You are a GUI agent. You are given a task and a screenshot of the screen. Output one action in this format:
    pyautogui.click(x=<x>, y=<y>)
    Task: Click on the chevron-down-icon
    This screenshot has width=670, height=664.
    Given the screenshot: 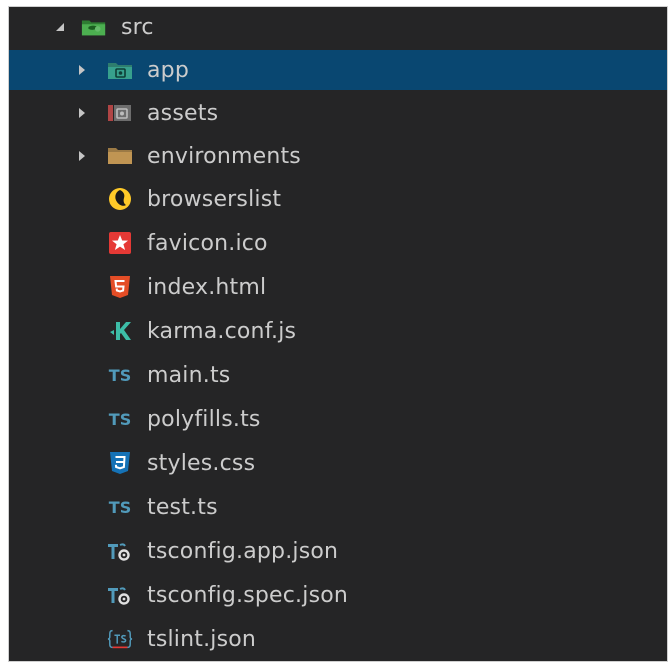 What is the action you would take?
    pyautogui.click(x=60, y=27)
    